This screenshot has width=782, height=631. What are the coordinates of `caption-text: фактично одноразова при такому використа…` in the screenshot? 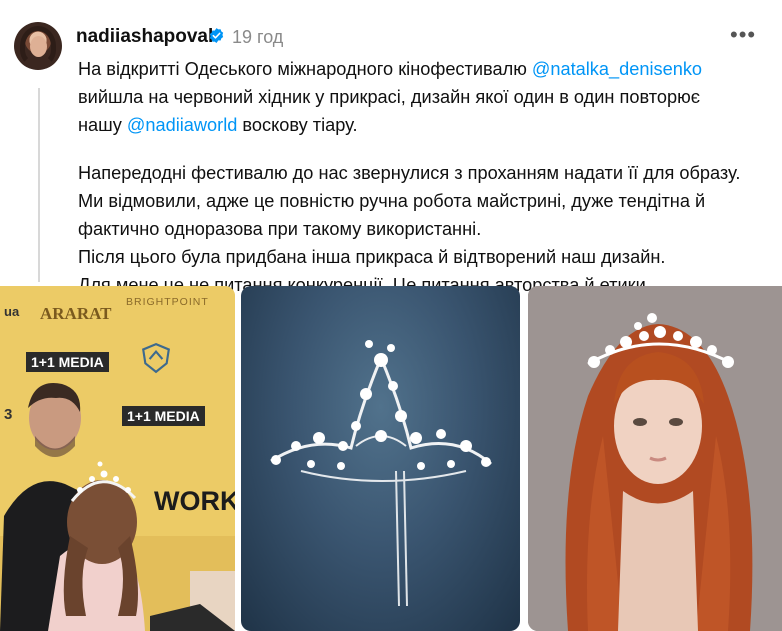 It's located at (280, 229).